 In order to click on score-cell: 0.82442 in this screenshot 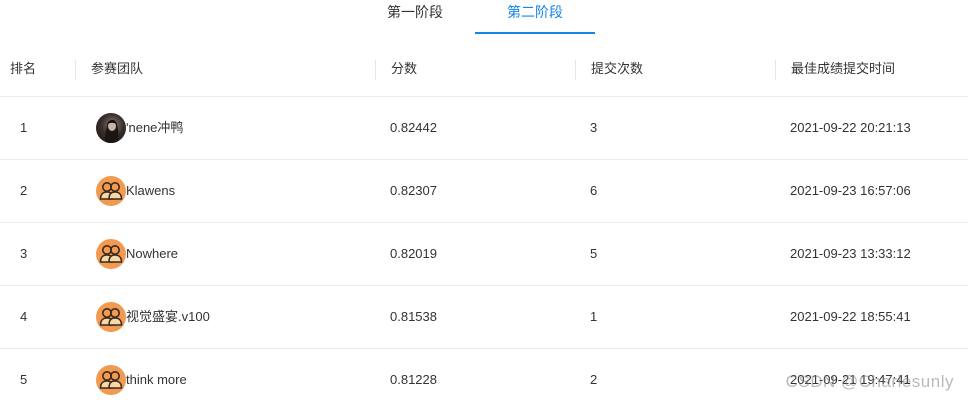, I will do `click(413, 127)`.